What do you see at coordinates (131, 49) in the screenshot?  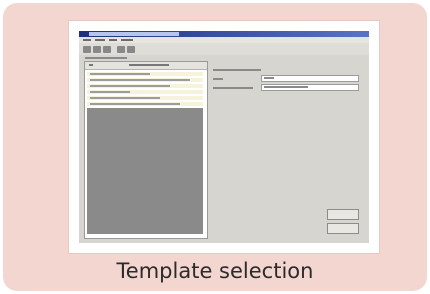 I see `help-icon` at bounding box center [131, 49].